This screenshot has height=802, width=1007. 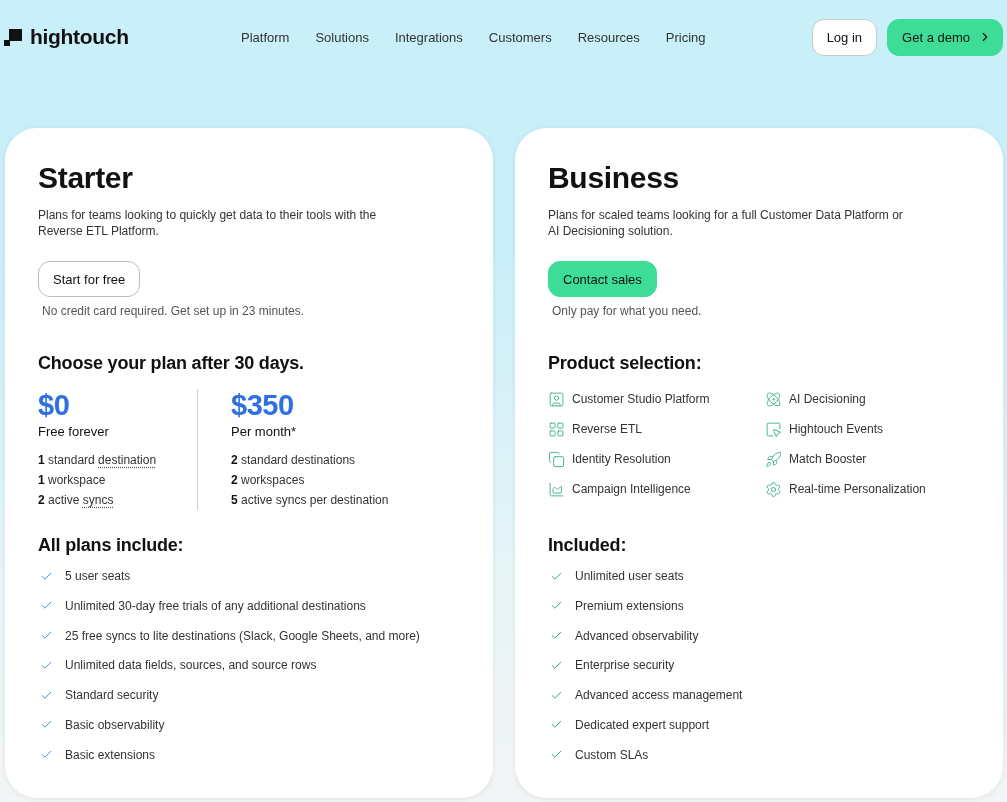 What do you see at coordinates (602, 279) in the screenshot?
I see `contact-sales-button: Contact sales` at bounding box center [602, 279].